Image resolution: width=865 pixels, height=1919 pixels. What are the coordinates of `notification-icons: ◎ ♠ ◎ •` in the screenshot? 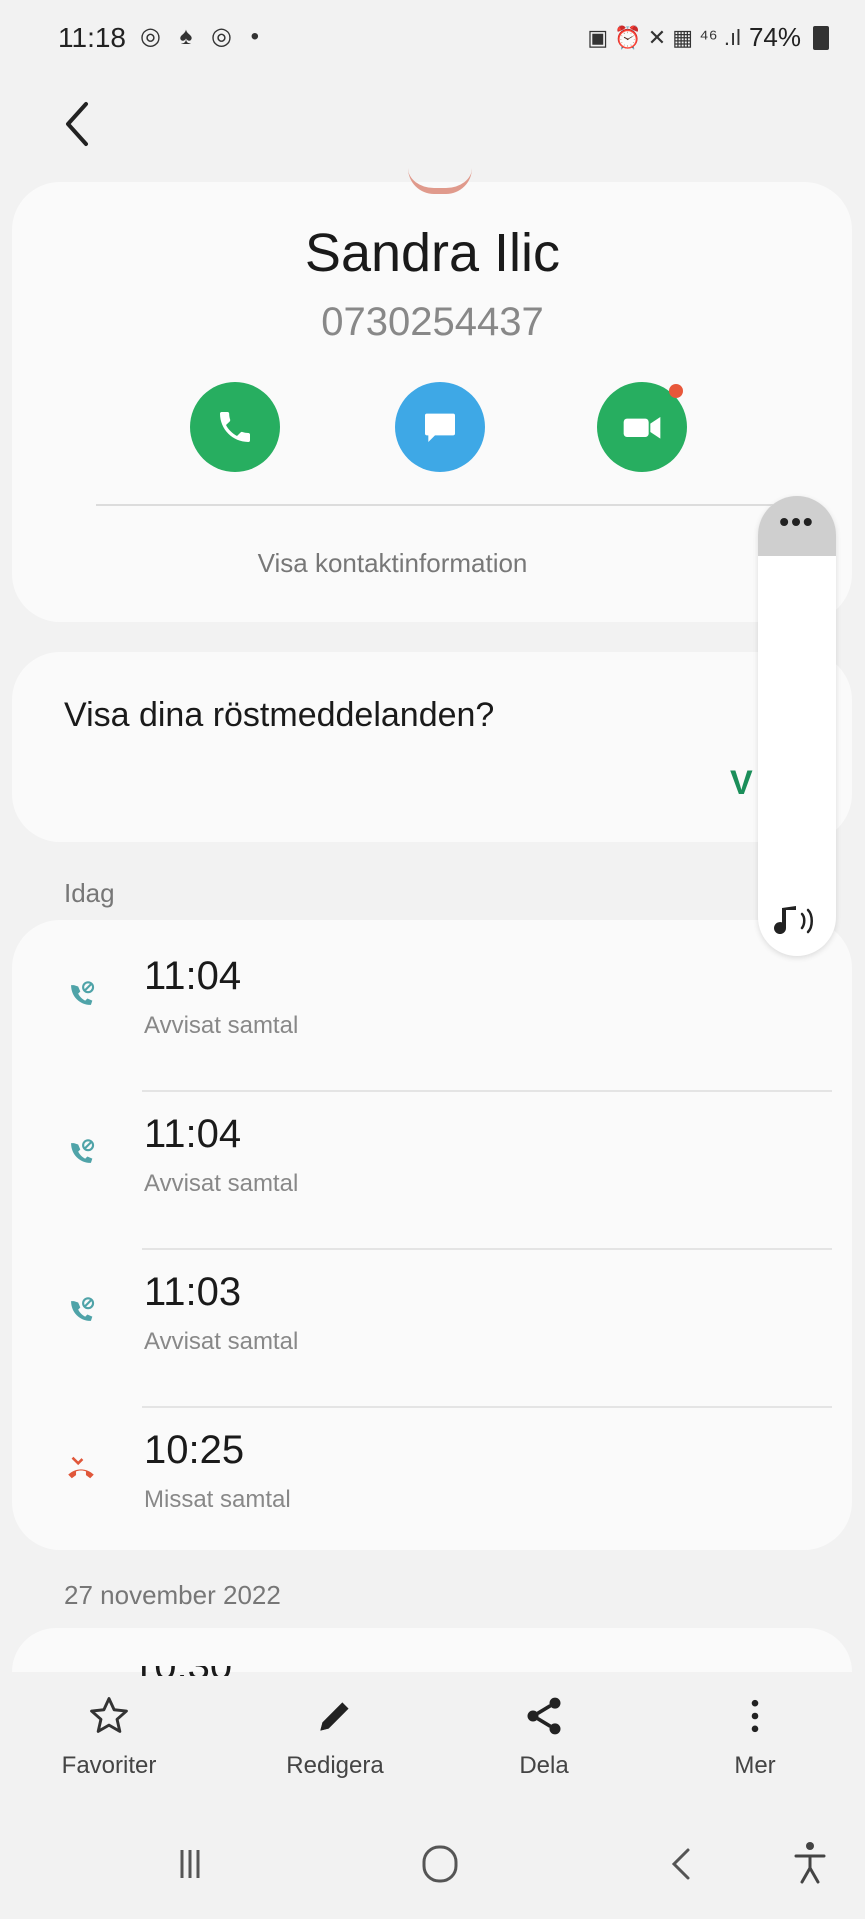 It's located at (203, 36).